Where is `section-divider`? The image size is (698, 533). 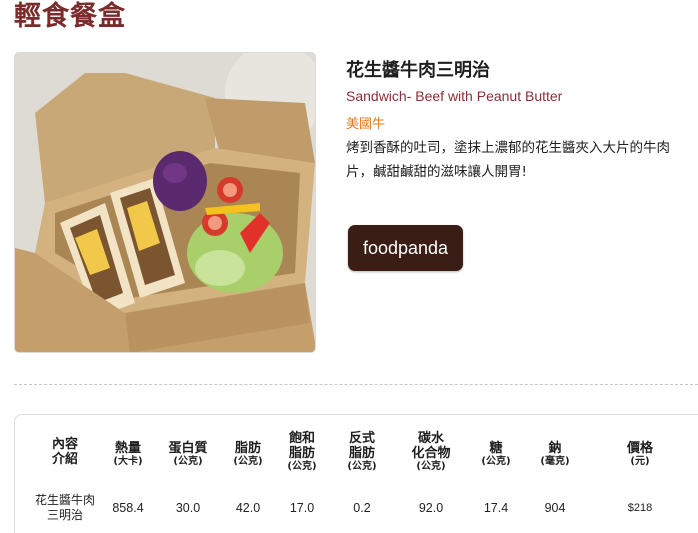 section-divider is located at coordinates (356, 384).